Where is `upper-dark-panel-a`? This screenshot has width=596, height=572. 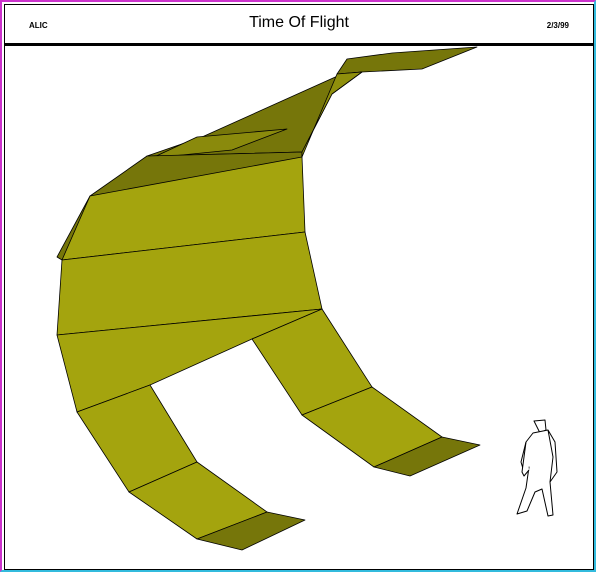
upper-dark-panel-a is located at coordinates (254, 114).